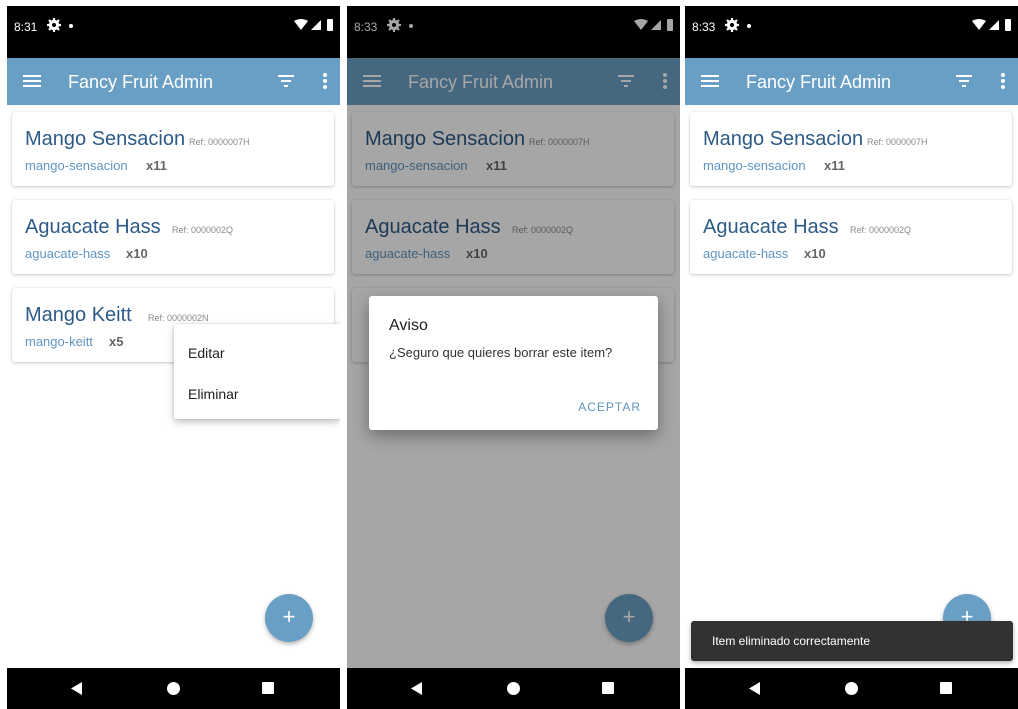 The height and width of the screenshot is (709, 1018). Describe the element at coordinates (213, 394) in the screenshot. I see `menu-item-delete: Eliminar` at that location.